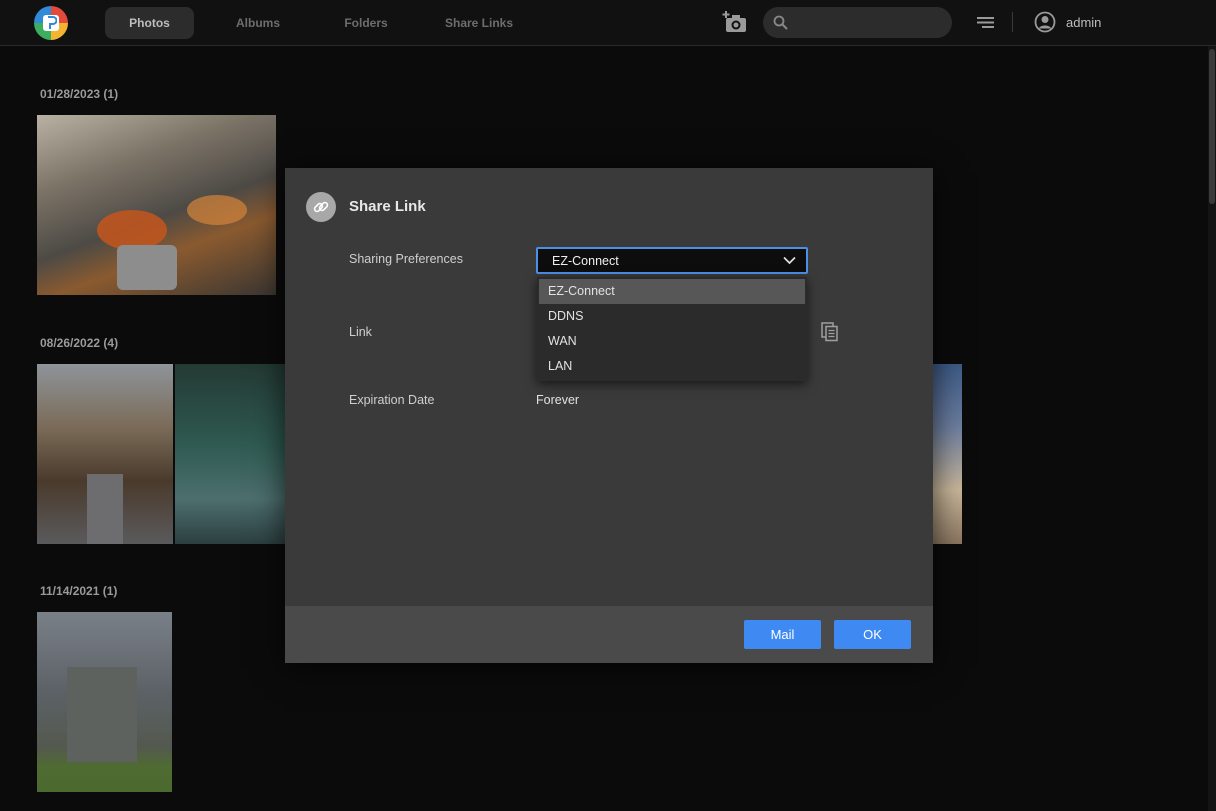  What do you see at coordinates (672, 341) in the screenshot?
I see `option-wan: WAN` at bounding box center [672, 341].